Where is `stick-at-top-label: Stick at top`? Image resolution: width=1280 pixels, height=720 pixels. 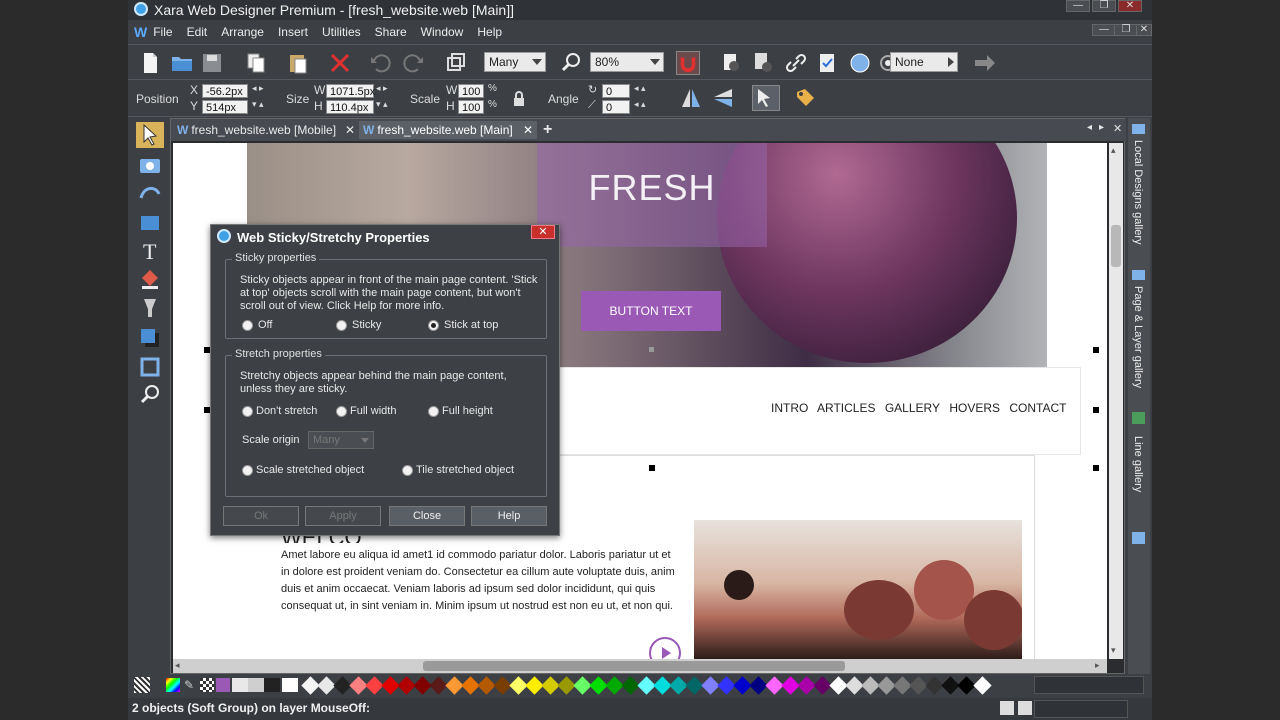
stick-at-top-label: Stick at top is located at coordinates (471, 325).